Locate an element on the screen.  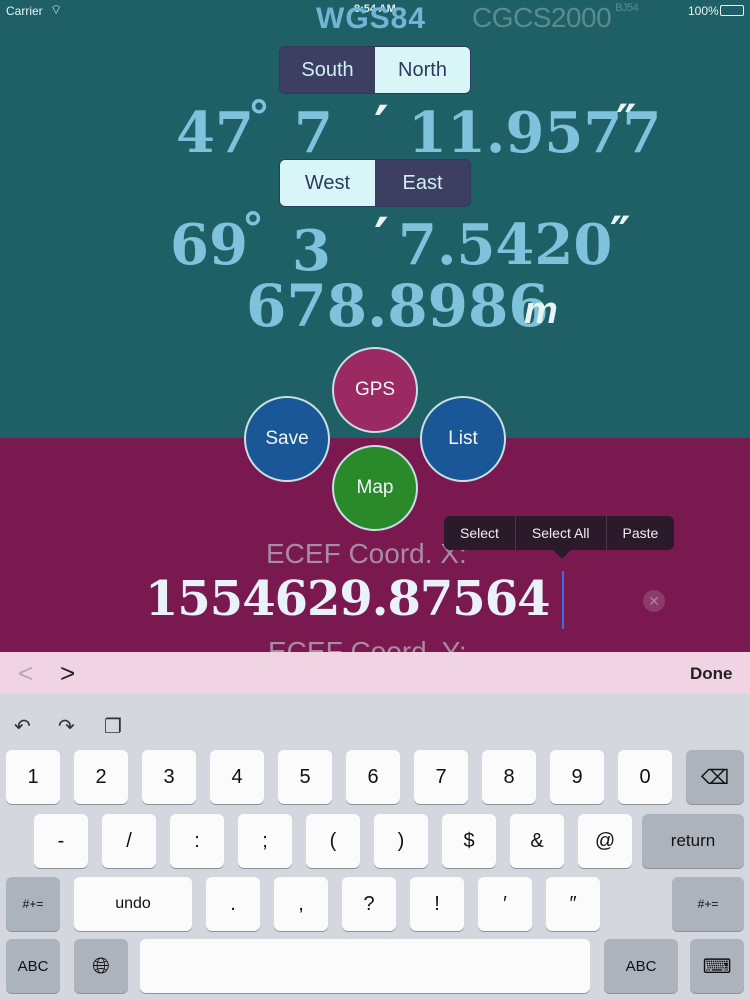
backspace-icon: ⌫ is located at coordinates (715, 777).